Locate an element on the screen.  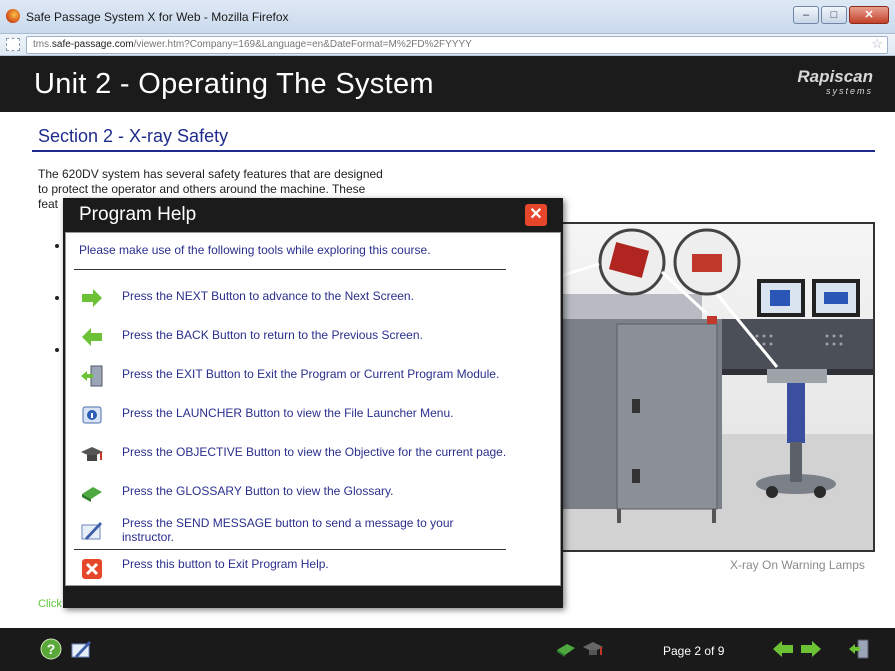
window-controls: – □ ✕ is located at coordinates (841, 15).